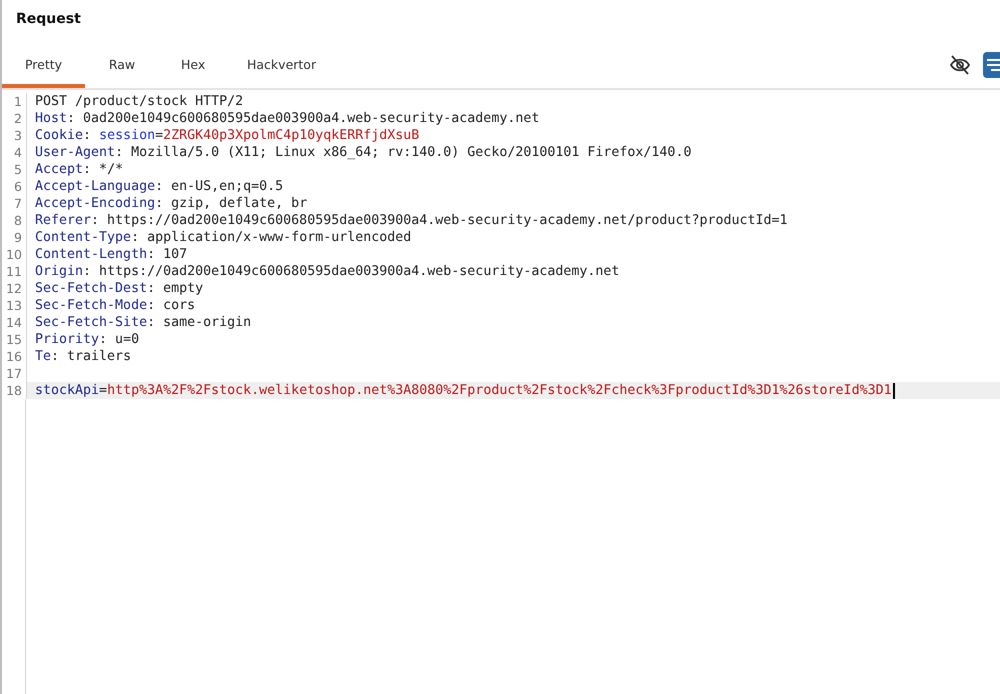 The height and width of the screenshot is (694, 1000). What do you see at coordinates (223, 237) in the screenshot?
I see `code-line: Content-Type: application/x-www-form-urlencoded` at bounding box center [223, 237].